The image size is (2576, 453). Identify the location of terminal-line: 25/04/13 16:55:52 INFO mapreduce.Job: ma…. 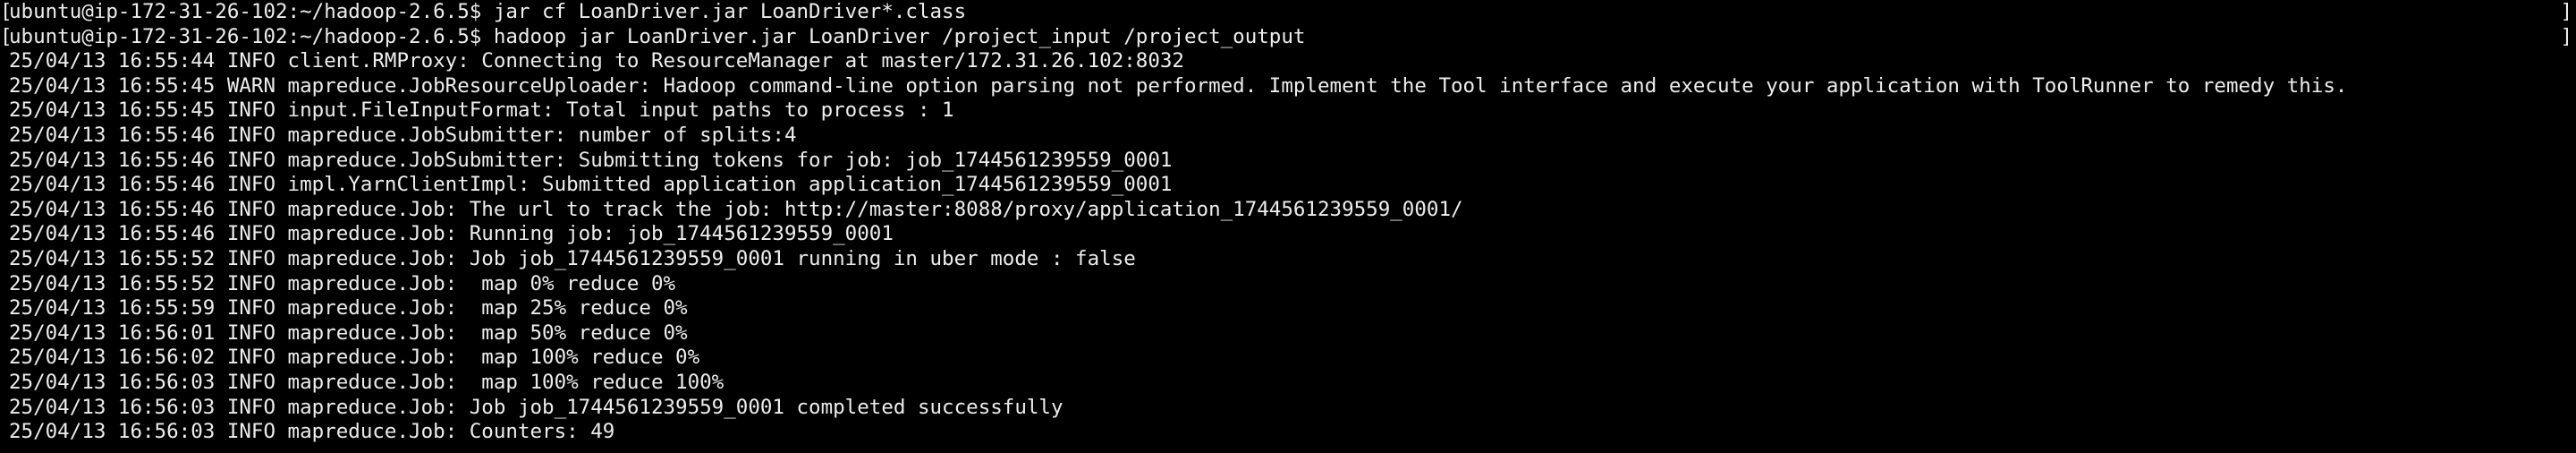
(1279, 284).